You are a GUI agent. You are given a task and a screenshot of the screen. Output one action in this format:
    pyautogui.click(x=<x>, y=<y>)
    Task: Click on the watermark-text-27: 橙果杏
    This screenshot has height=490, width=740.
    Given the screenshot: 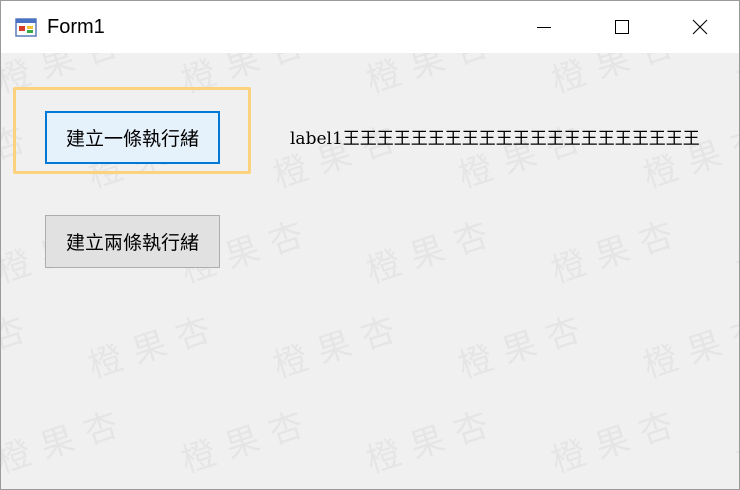 What is the action you would take?
    pyautogui.click(x=525, y=346)
    